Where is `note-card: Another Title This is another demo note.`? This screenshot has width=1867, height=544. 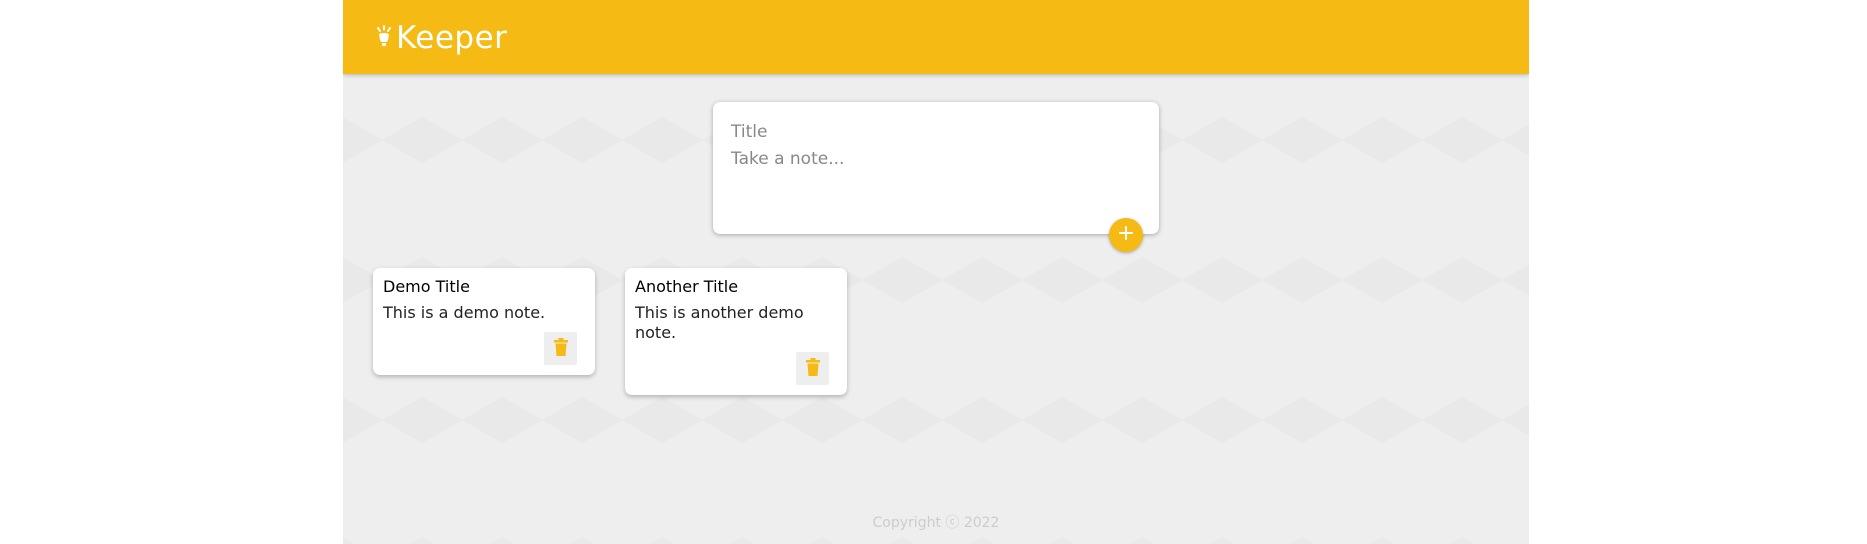 note-card: Another Title This is another demo note. is located at coordinates (736, 331).